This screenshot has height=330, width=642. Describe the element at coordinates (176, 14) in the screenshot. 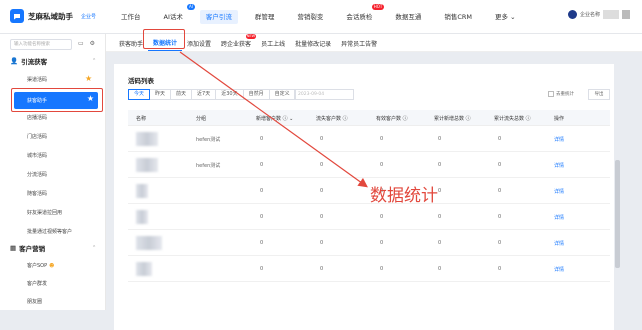

I see `nav-ai-script: AI话术 AI` at that location.